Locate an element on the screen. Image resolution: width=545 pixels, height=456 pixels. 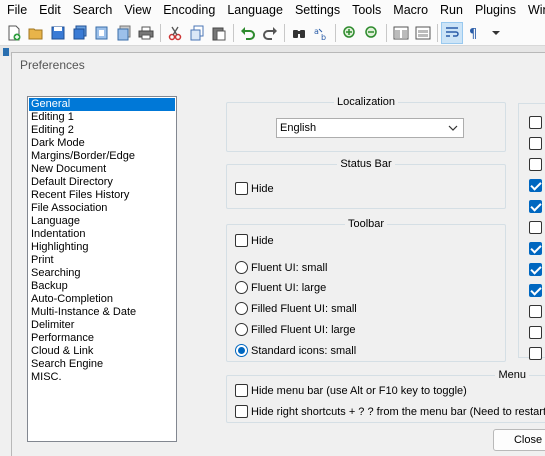
category-editing-2: Editing 2 is located at coordinates (102, 130).